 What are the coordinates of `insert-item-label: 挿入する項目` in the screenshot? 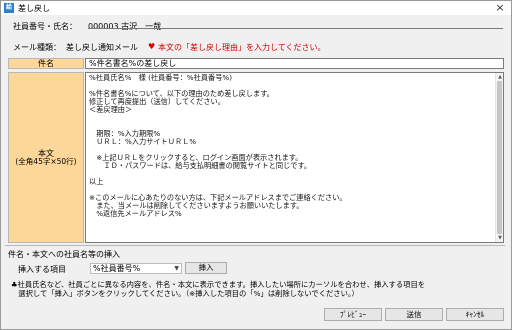 It's located at (42, 269).